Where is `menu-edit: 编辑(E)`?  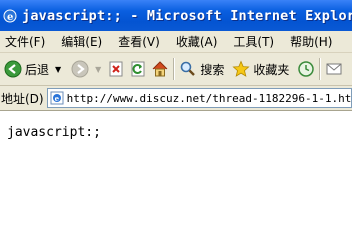
menu-edit: 编辑(E) is located at coordinates (81, 41).